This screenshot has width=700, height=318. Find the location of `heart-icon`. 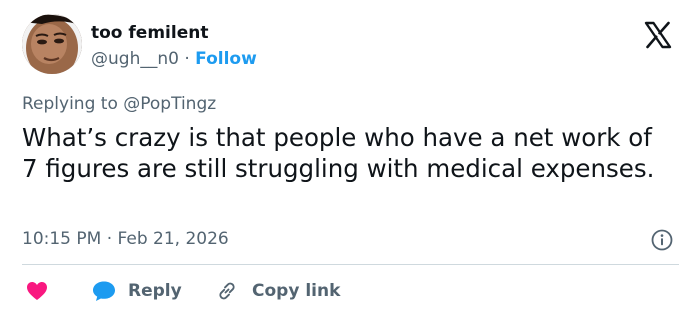

heart-icon is located at coordinates (37, 291).